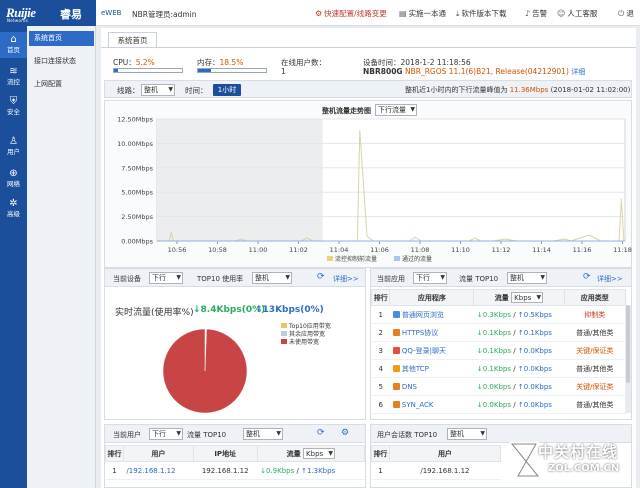  I want to click on table-row: 1 /192.168.1.12, so click(436, 470).